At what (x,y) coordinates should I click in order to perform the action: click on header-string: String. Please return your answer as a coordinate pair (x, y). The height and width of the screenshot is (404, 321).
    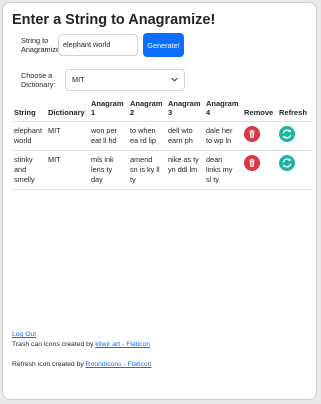
    Looking at the image, I should click on (28, 109).